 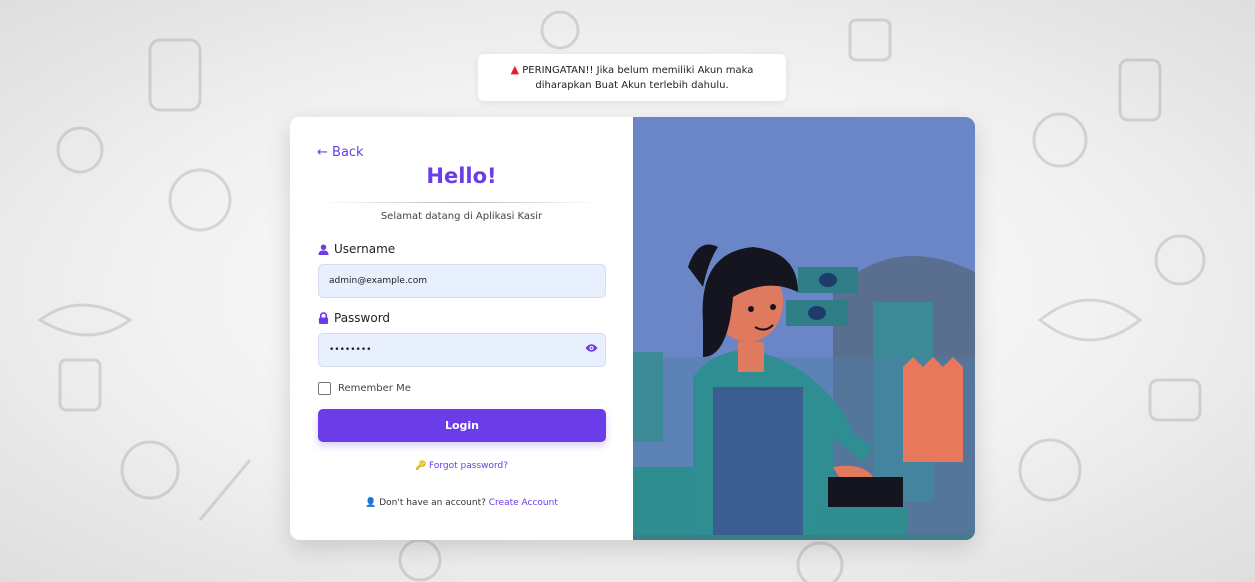 I want to click on user-icon, so click(x=323, y=249).